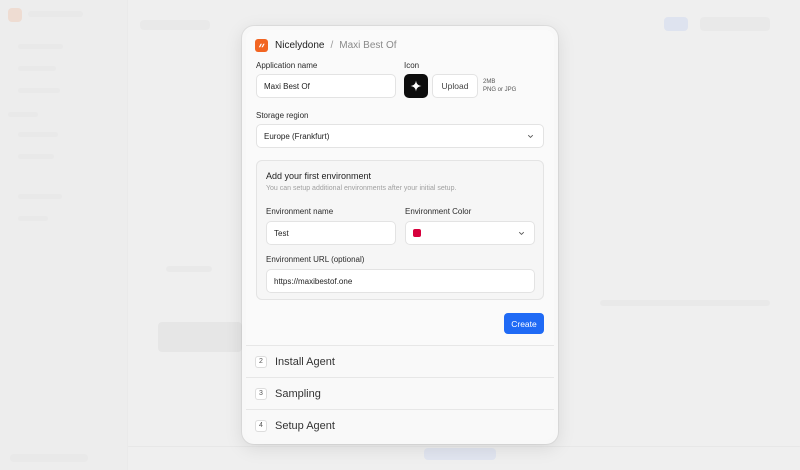 The height and width of the screenshot is (470, 800). Describe the element at coordinates (500, 90) in the screenshot. I see `upload-hint-types: PNG or JPG` at that location.